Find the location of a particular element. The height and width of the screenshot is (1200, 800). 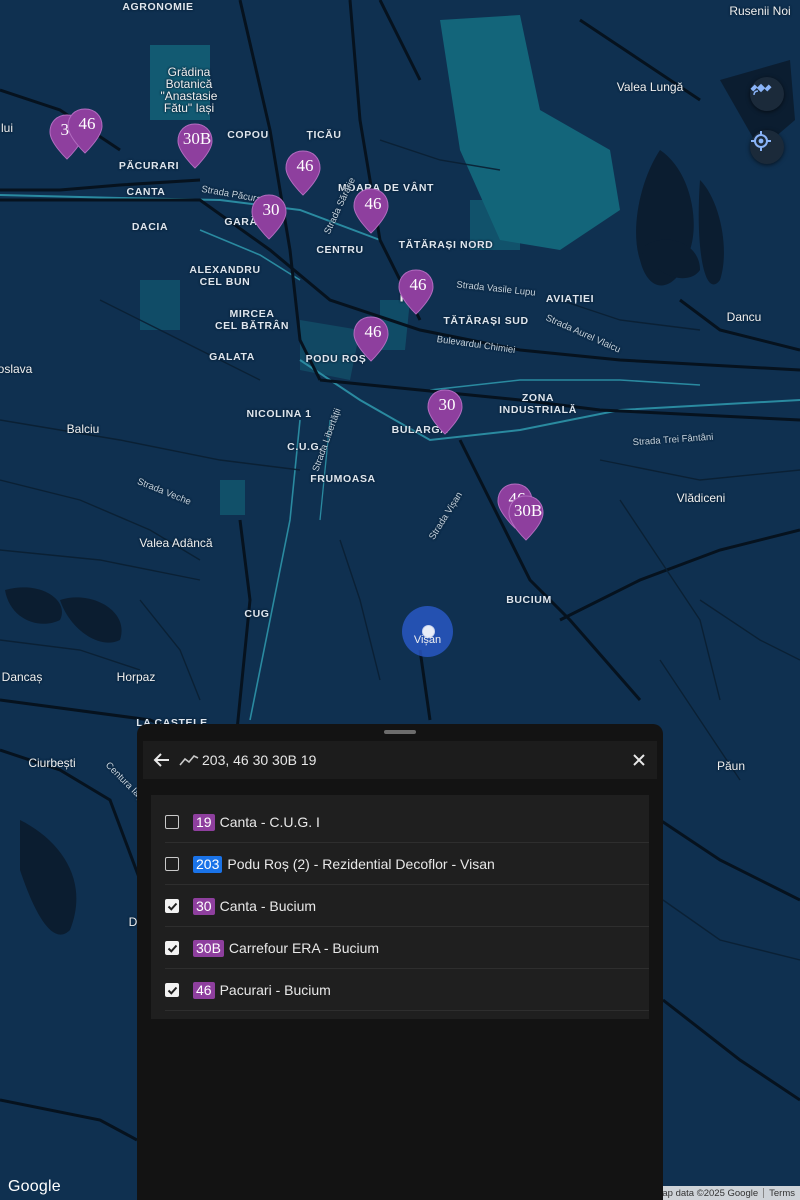

map-label: AGRONOMIE is located at coordinates (158, 7).